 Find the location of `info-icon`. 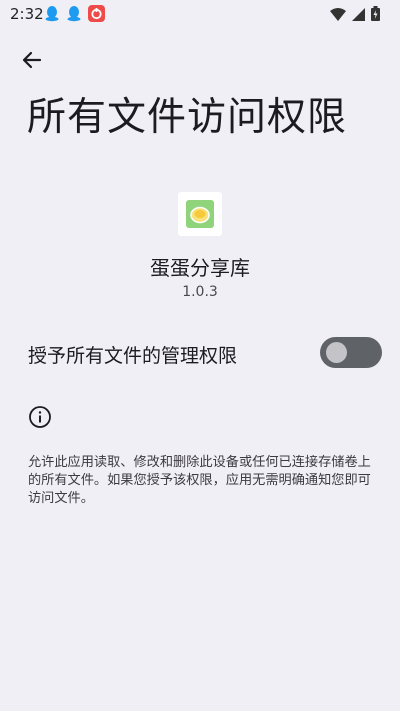

info-icon is located at coordinates (40, 417).